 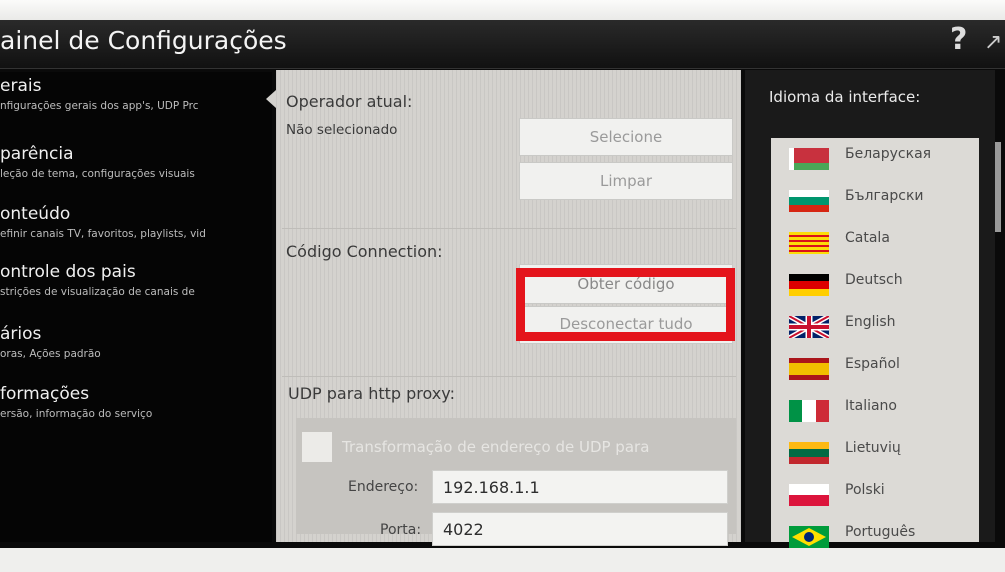 What do you see at coordinates (871, 406) in the screenshot?
I see `language-name: Italiano` at bounding box center [871, 406].